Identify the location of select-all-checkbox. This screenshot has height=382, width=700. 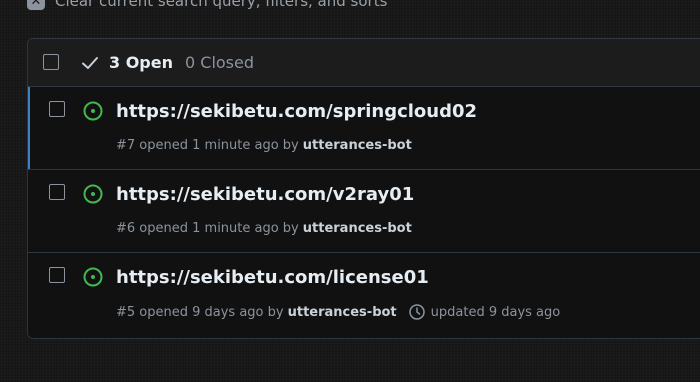
(51, 62).